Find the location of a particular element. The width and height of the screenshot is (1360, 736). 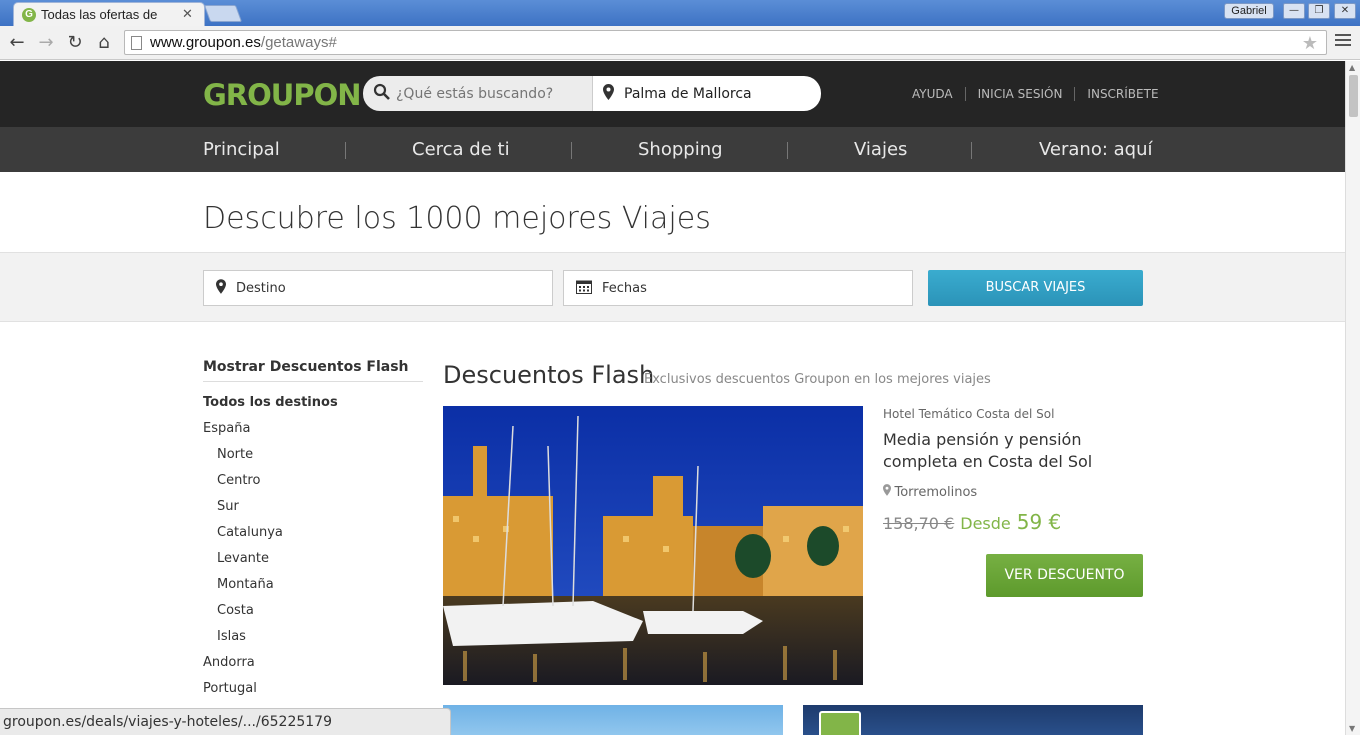

search-input is located at coordinates (491, 93).